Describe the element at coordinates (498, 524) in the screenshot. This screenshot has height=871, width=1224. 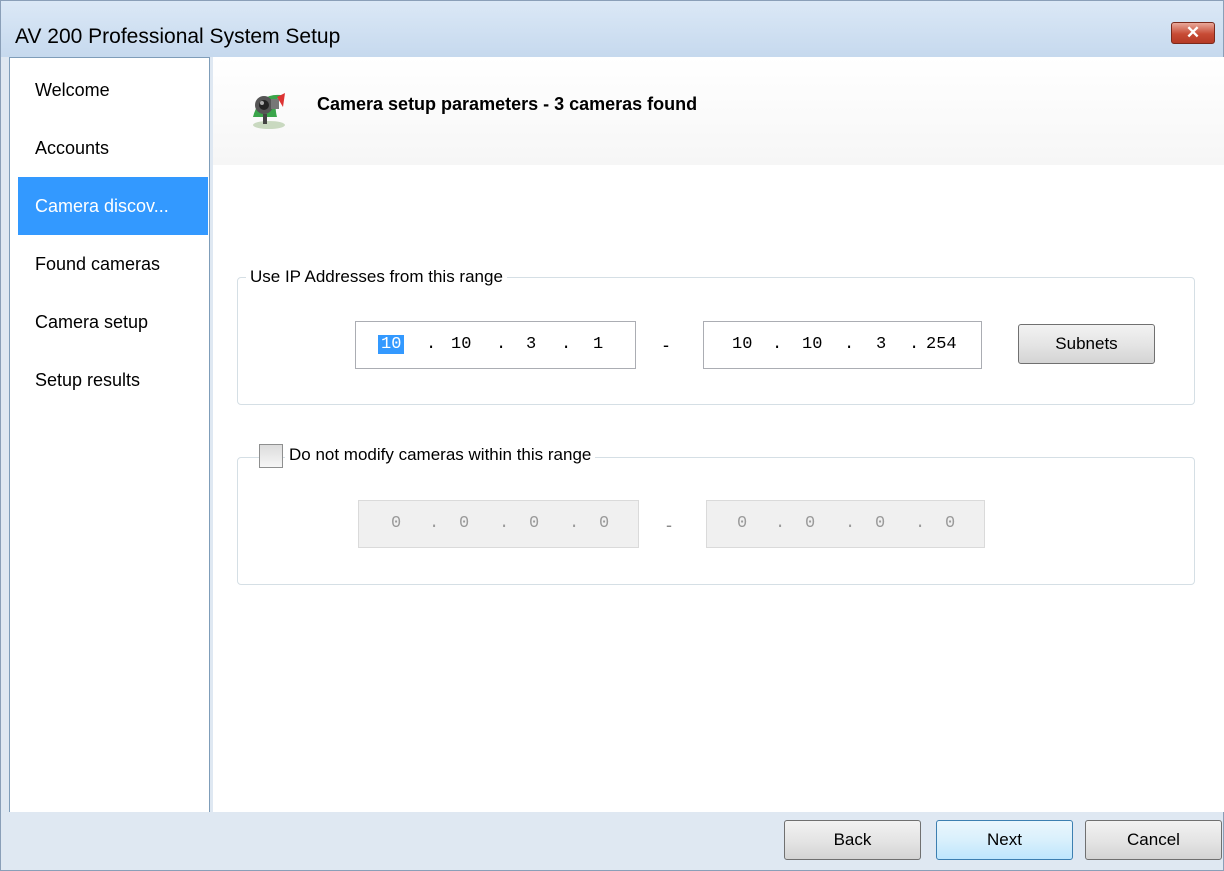
I see `exclude-start-field: 0 . 0 . 0 . 0` at that location.